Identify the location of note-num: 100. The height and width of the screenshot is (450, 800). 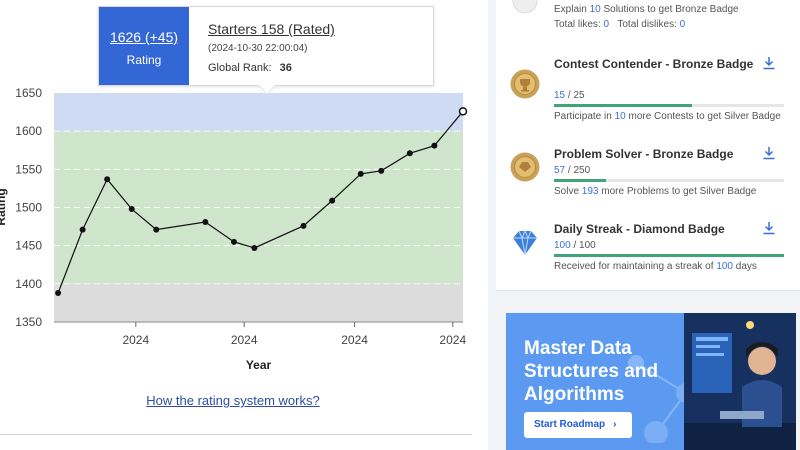
(724, 266).